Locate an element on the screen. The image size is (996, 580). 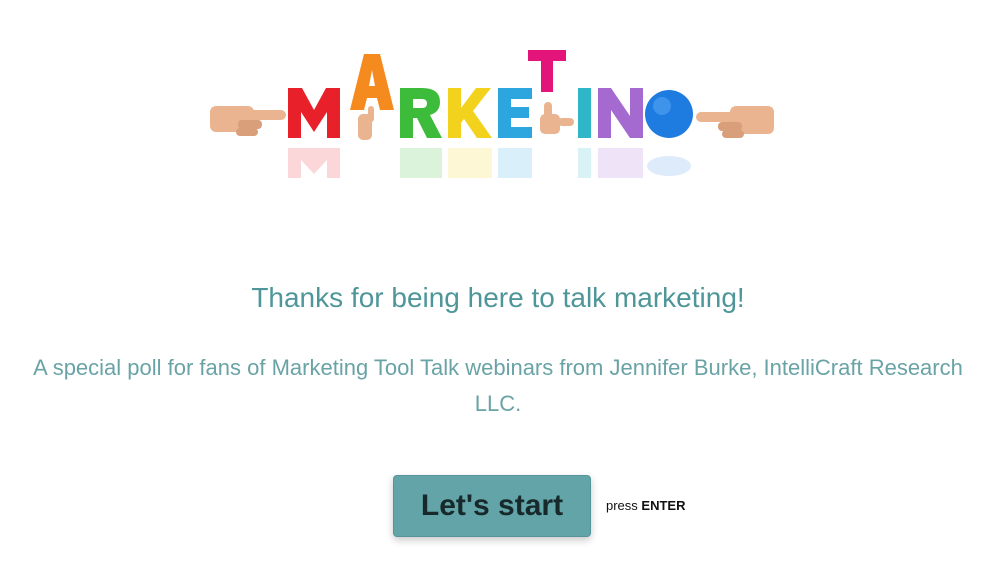
right-hand-icon is located at coordinates (735, 122).